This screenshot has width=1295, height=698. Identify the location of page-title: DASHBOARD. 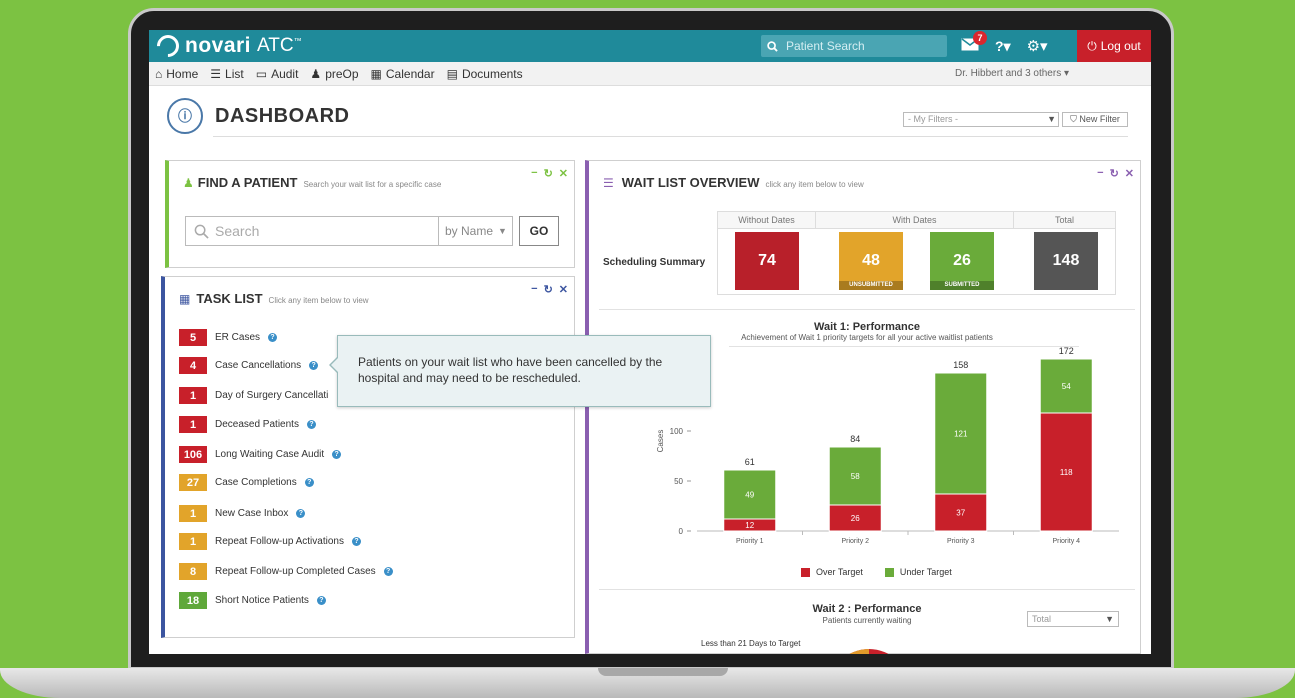
(282, 115).